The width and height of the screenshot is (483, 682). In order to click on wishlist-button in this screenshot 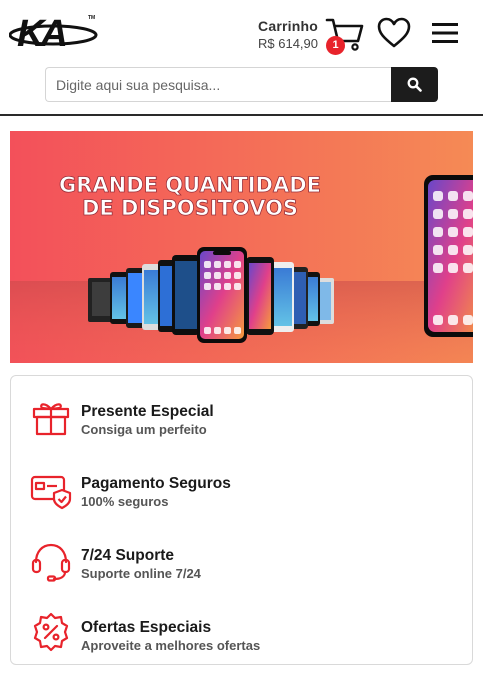, I will do `click(394, 33)`.